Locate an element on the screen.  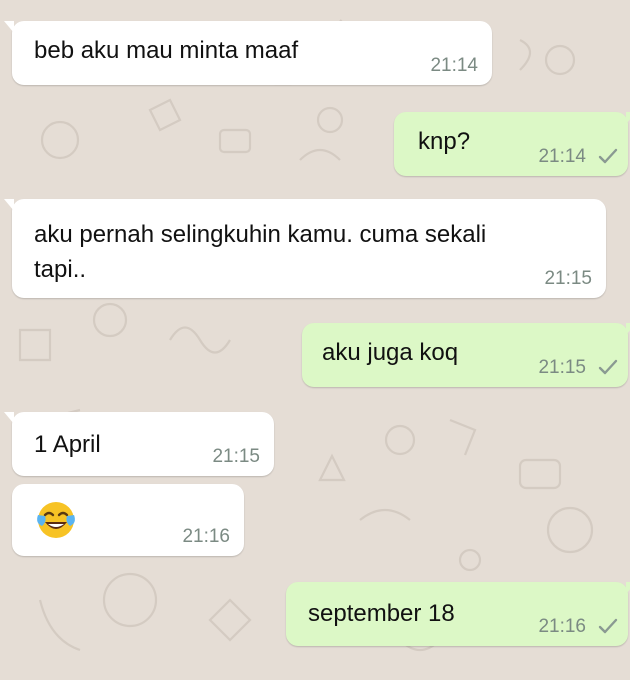
message-text-line: aku pernah selingkuhin kamu. cuma sekali is located at coordinates (260, 234).